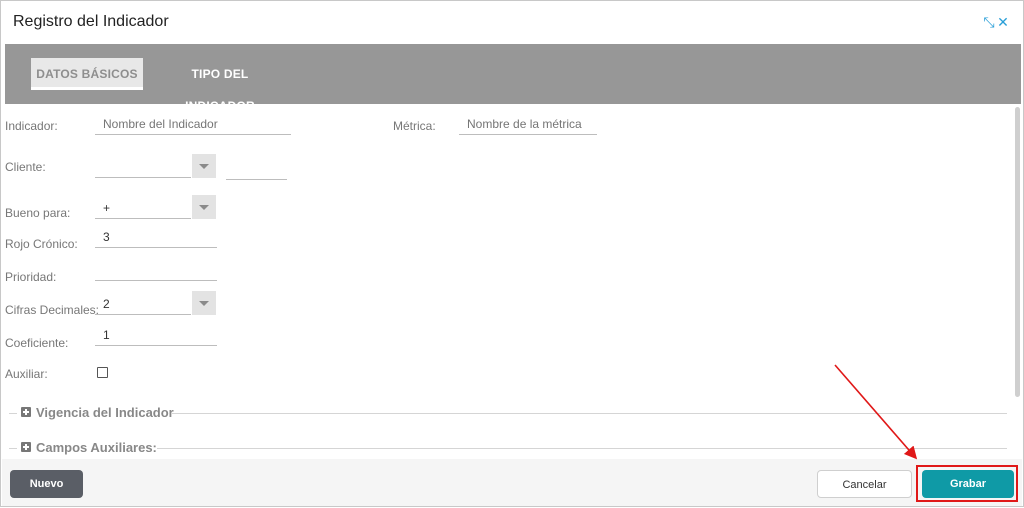  Describe the element at coordinates (528, 124) in the screenshot. I see `metrica-input` at that location.